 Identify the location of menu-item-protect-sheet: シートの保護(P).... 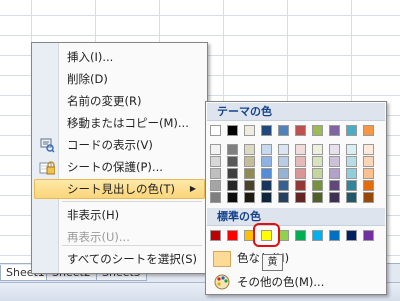
(119, 167).